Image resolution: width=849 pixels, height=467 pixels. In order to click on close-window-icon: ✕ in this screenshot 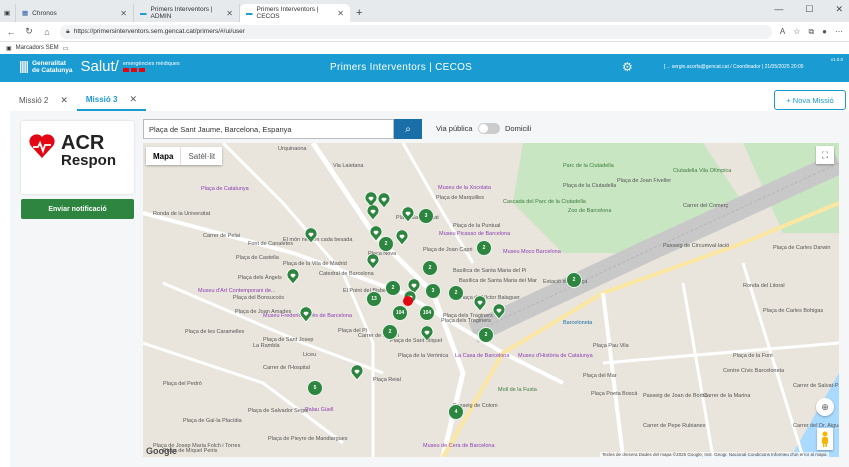, I will do `click(839, 9)`.